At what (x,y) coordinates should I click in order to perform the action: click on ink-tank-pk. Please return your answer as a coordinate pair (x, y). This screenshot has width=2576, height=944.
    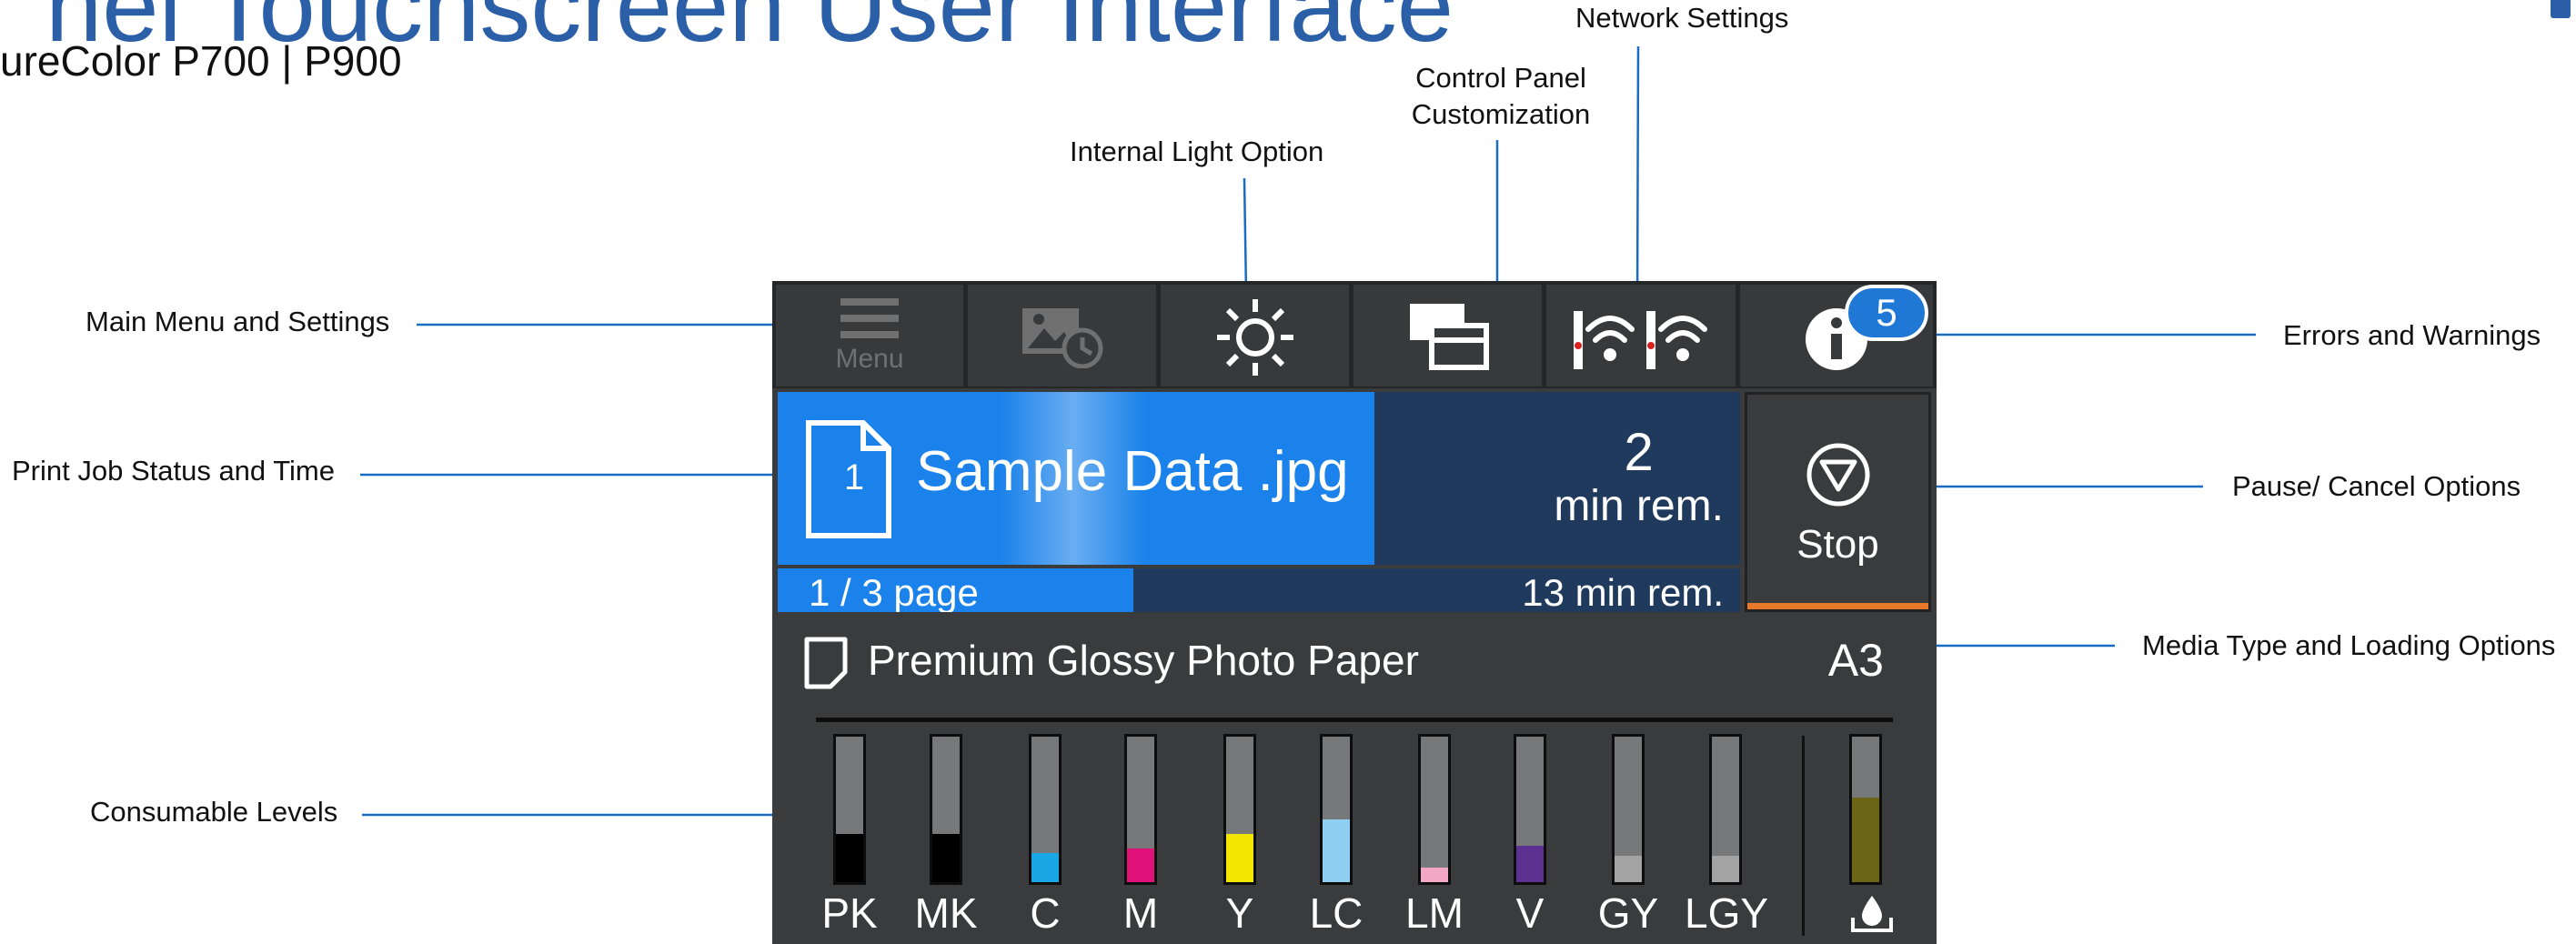
    Looking at the image, I should click on (849, 809).